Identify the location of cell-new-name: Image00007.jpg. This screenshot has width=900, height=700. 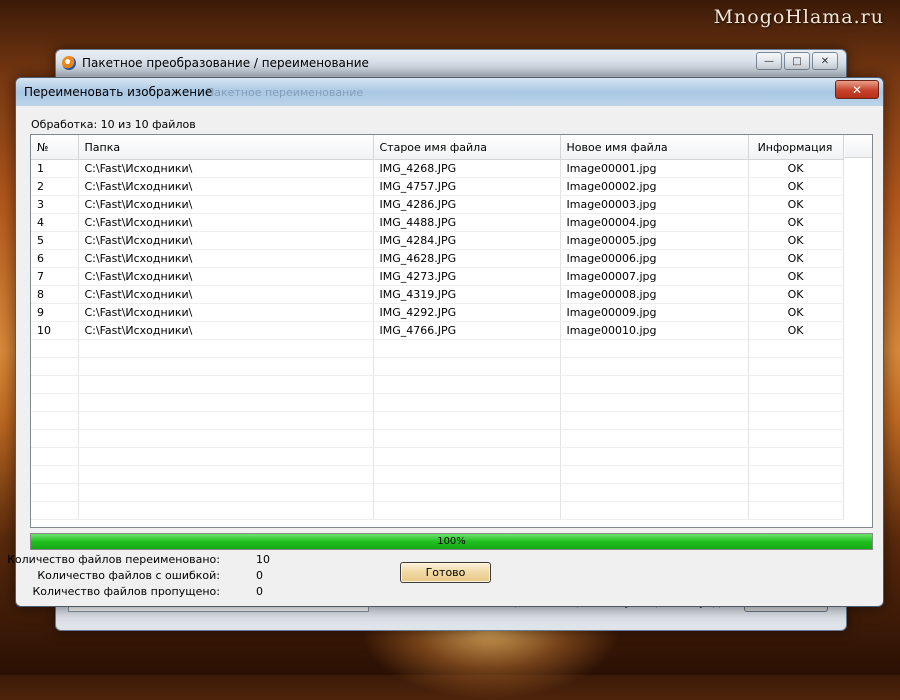
(654, 276).